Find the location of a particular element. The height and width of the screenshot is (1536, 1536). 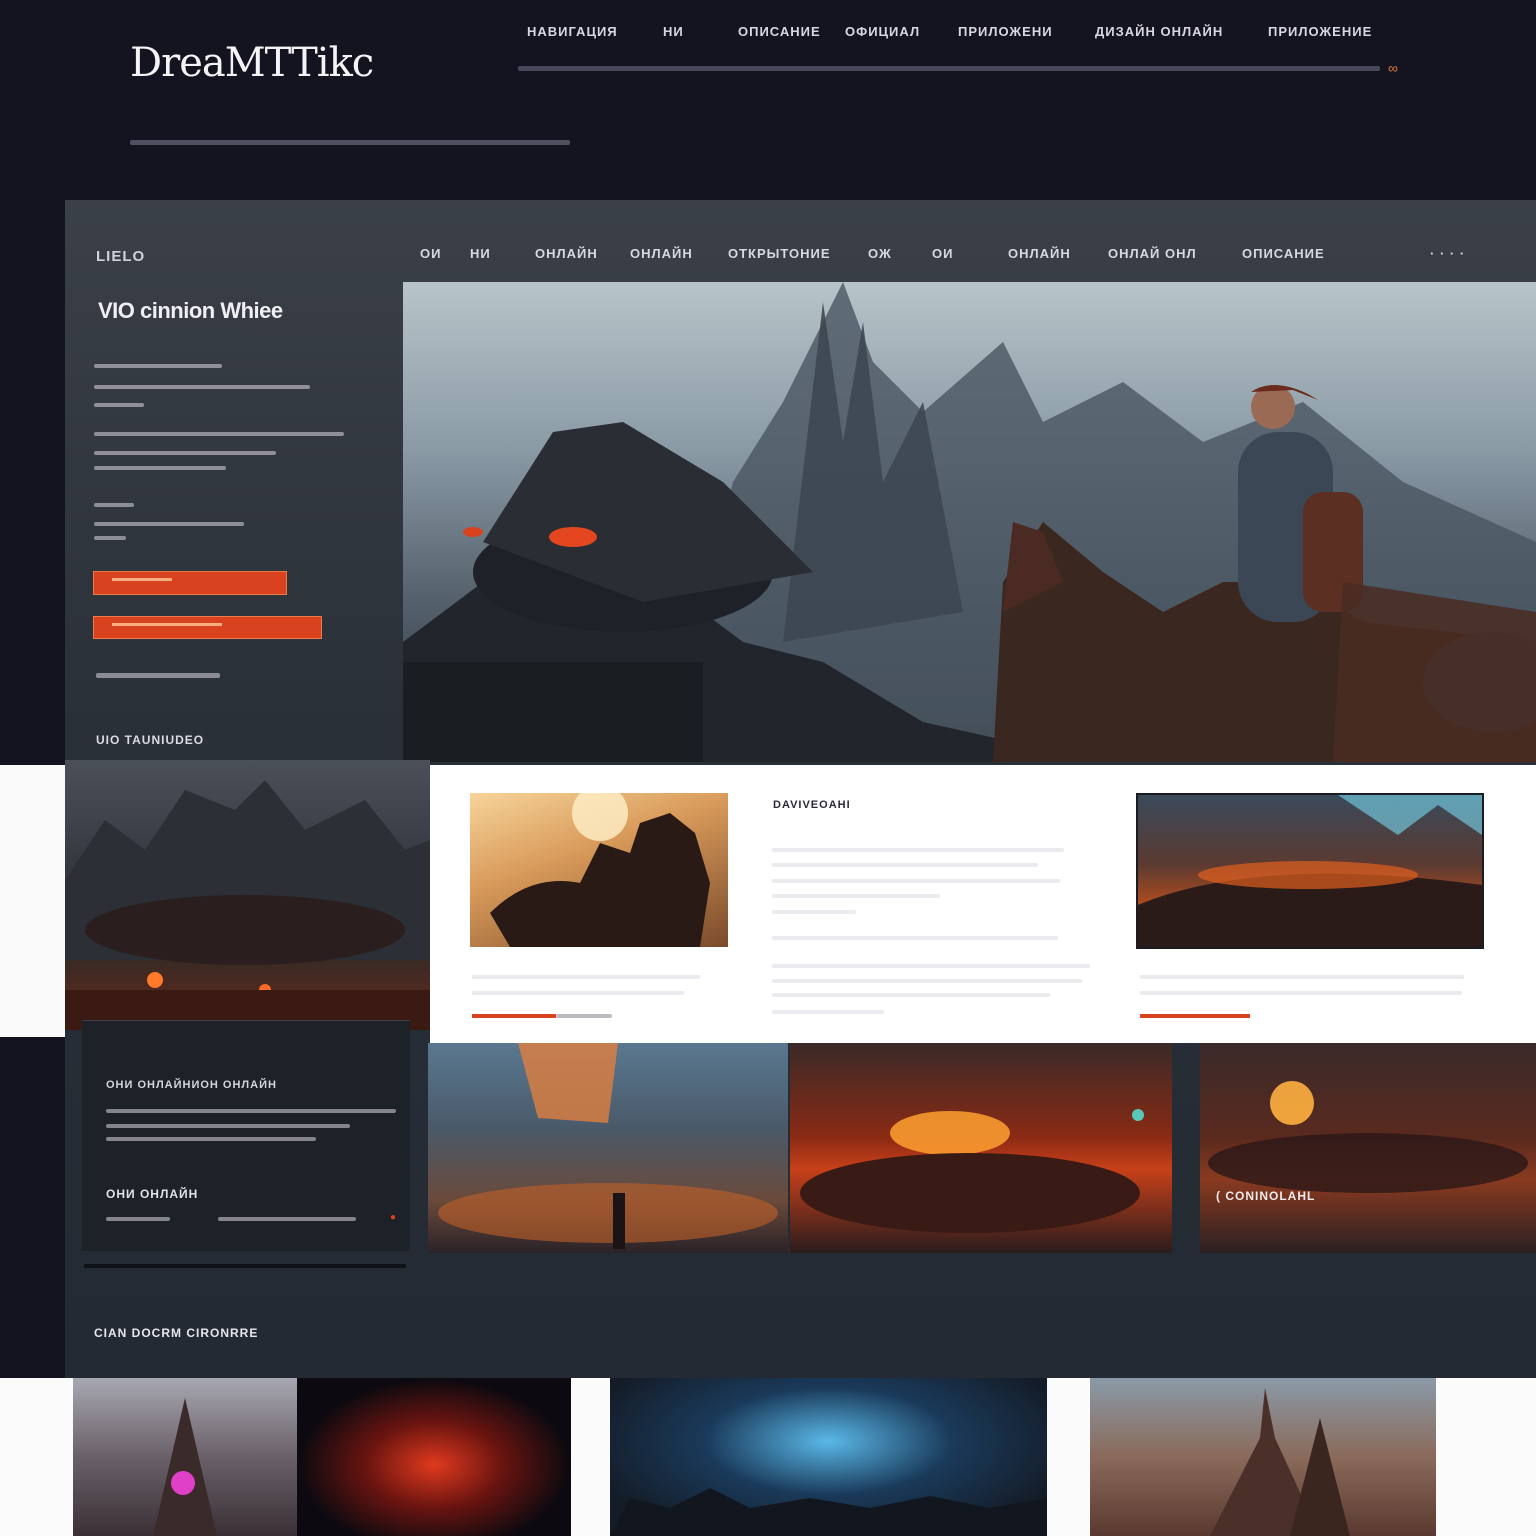

panel-nav-item: НИ is located at coordinates (480, 253).